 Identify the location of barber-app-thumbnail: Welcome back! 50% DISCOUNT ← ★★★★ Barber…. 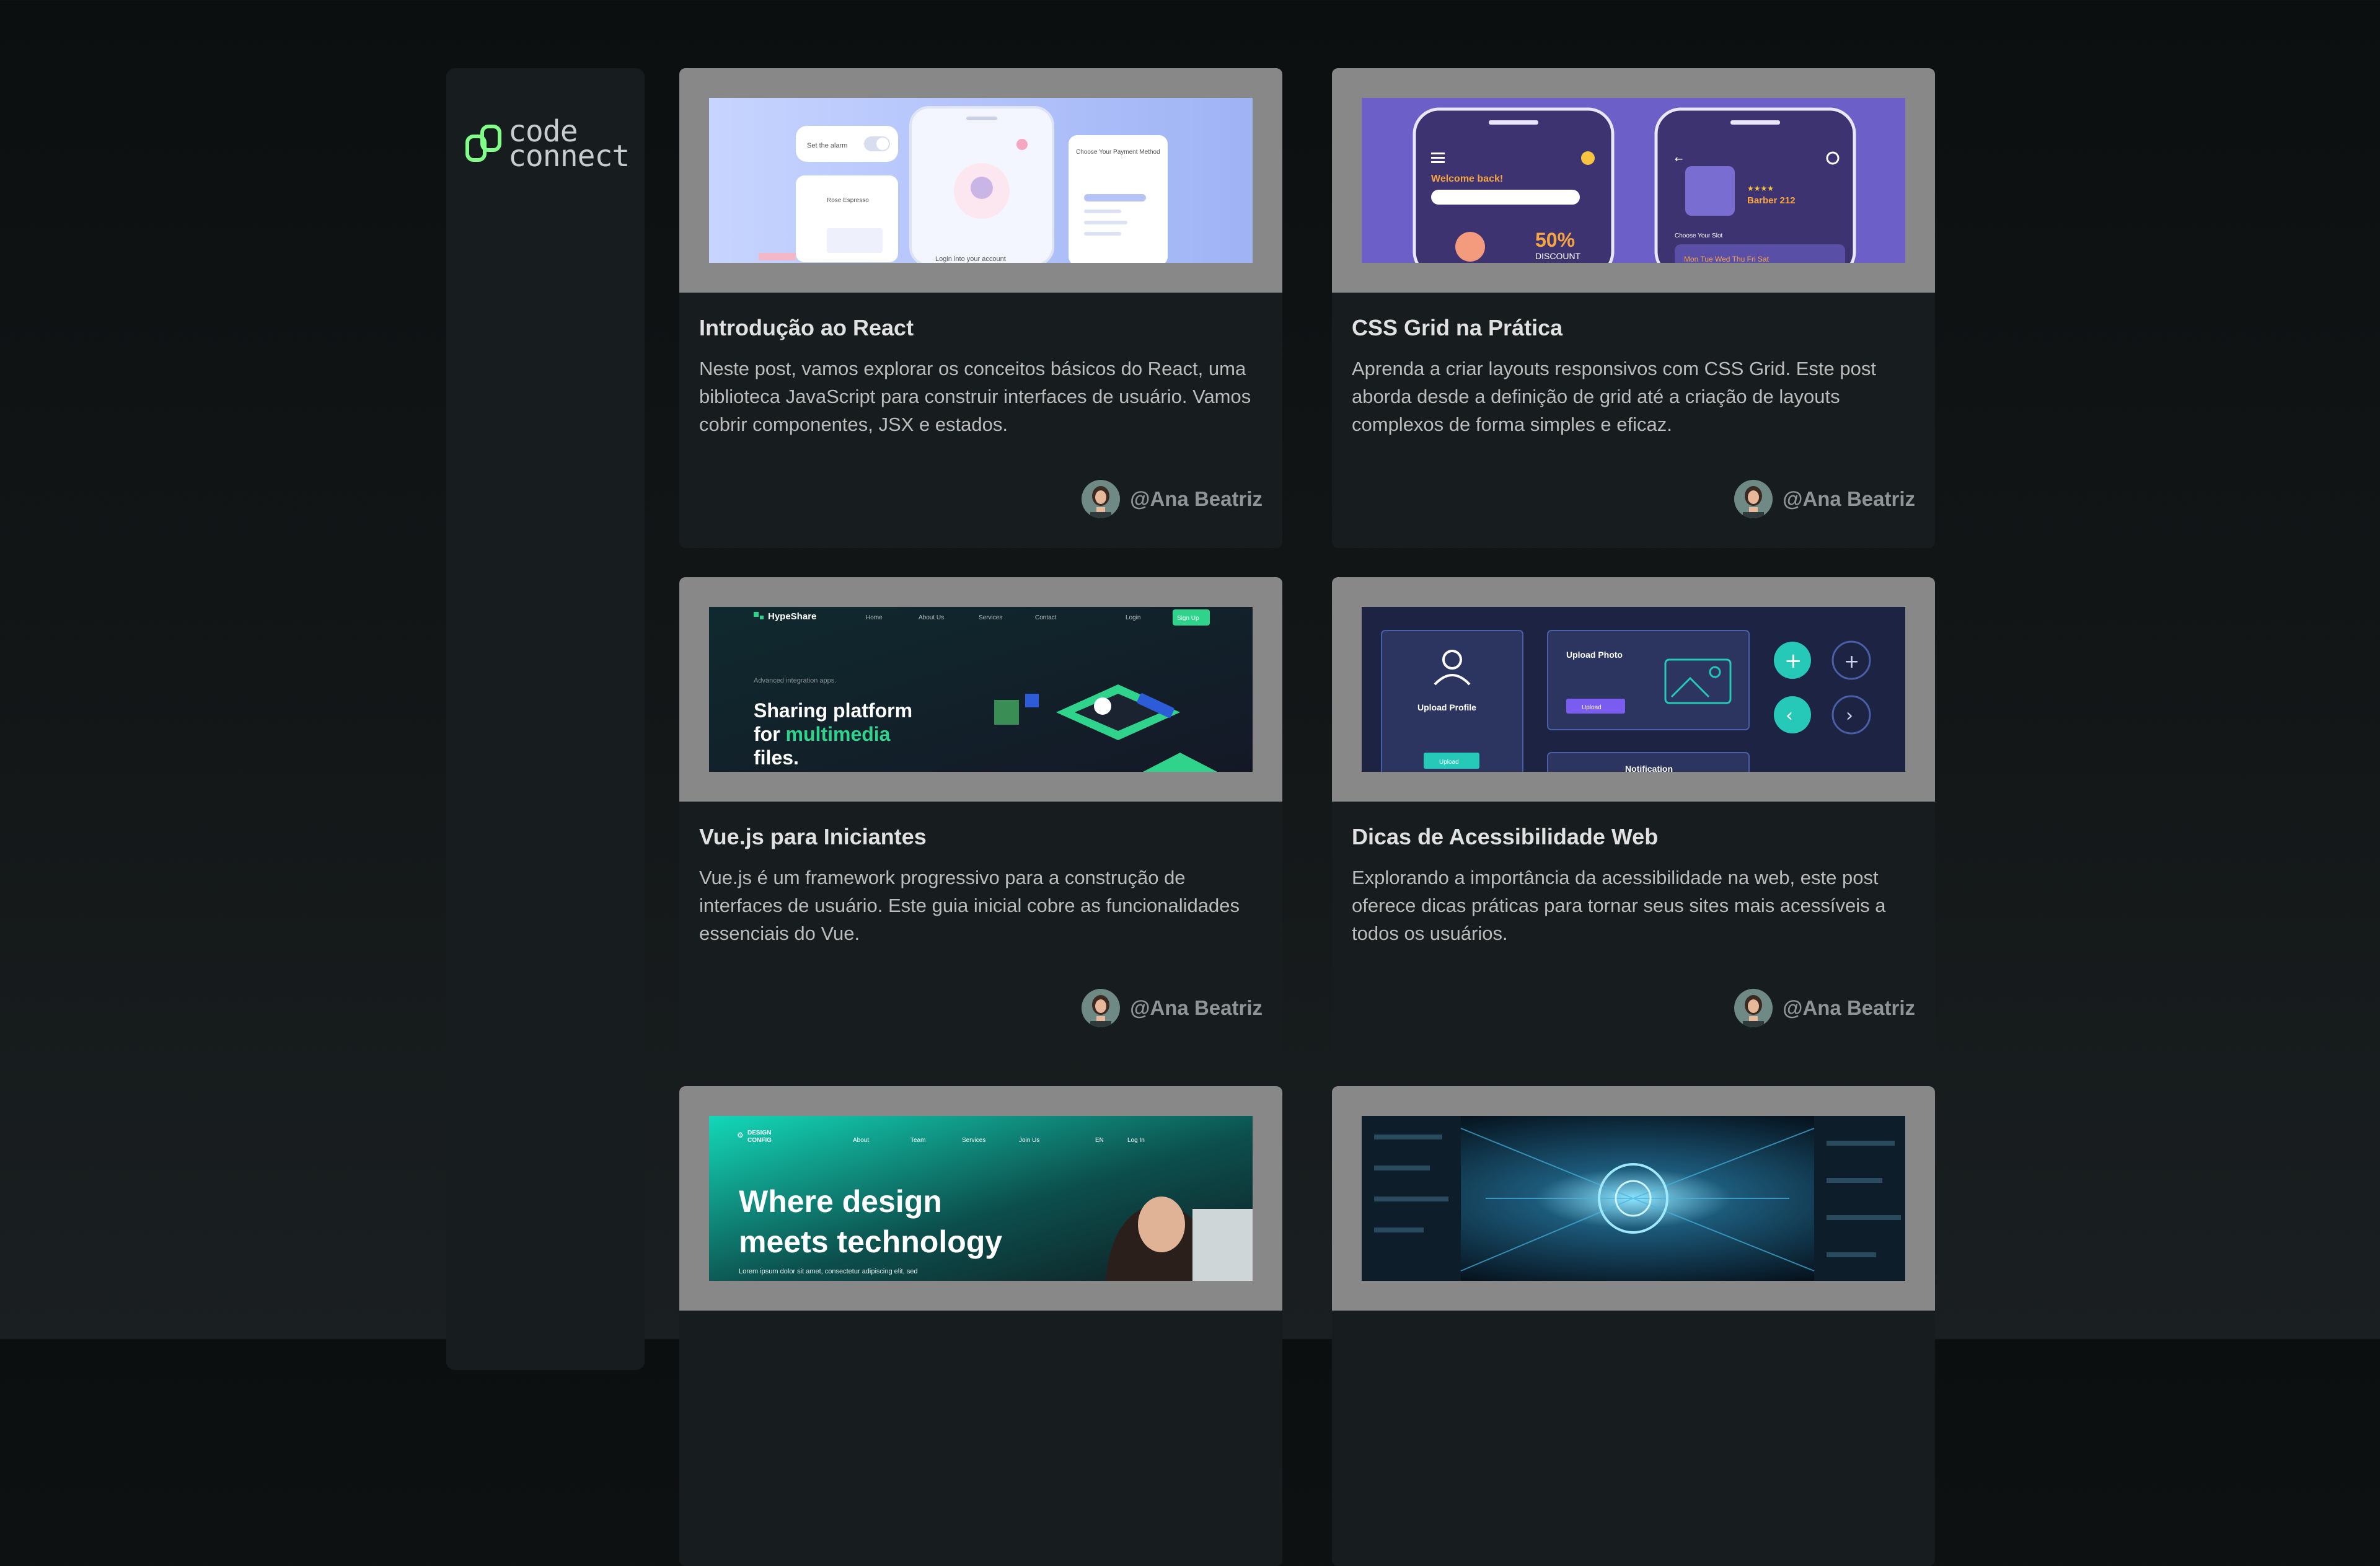
(1633, 180).